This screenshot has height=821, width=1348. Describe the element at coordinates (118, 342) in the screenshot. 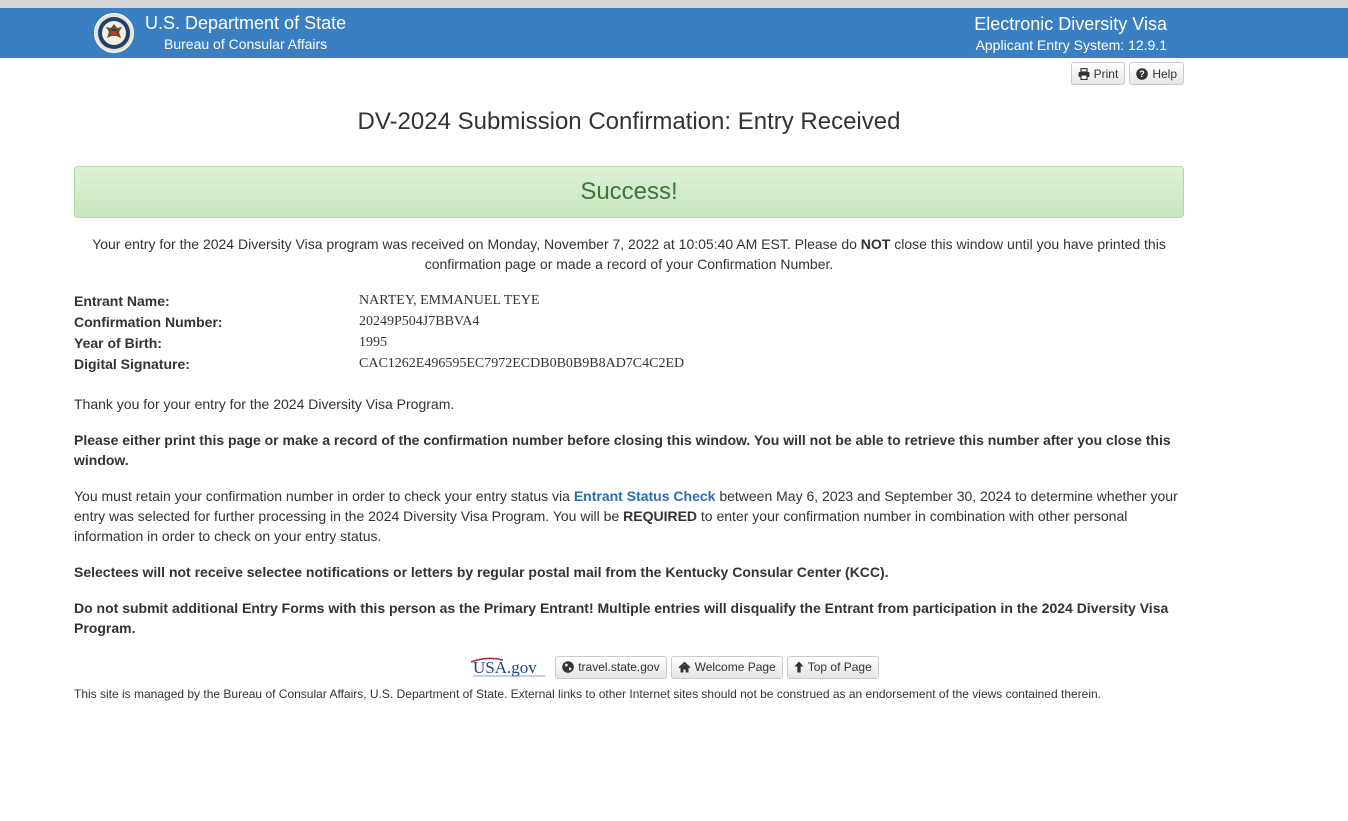

I see `detail-label: Year of Birth:` at that location.